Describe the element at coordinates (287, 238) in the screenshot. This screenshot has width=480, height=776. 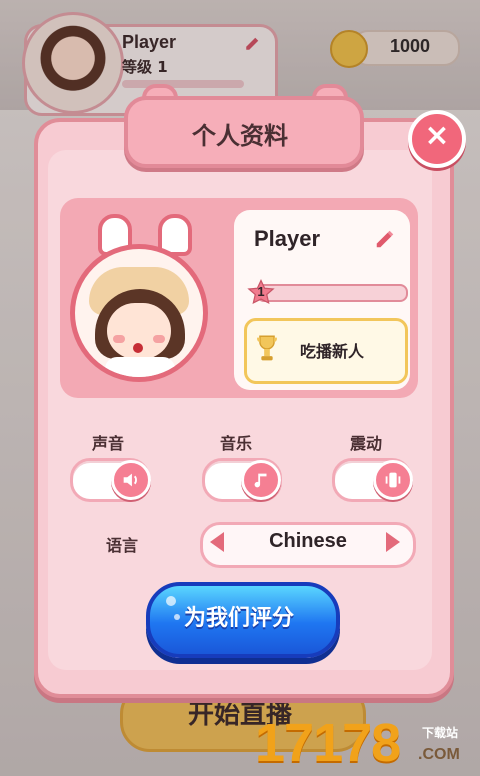
I see `profile-name: Player` at that location.